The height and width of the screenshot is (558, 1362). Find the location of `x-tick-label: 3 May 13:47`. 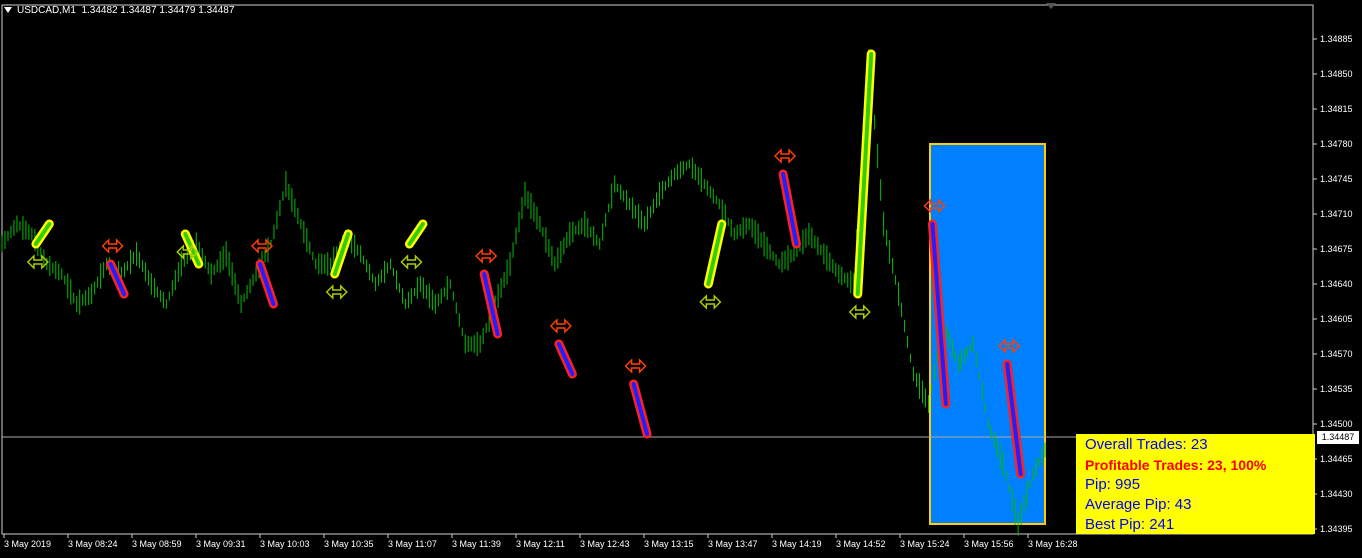

x-tick-label: 3 May 13:47 is located at coordinates (733, 544).